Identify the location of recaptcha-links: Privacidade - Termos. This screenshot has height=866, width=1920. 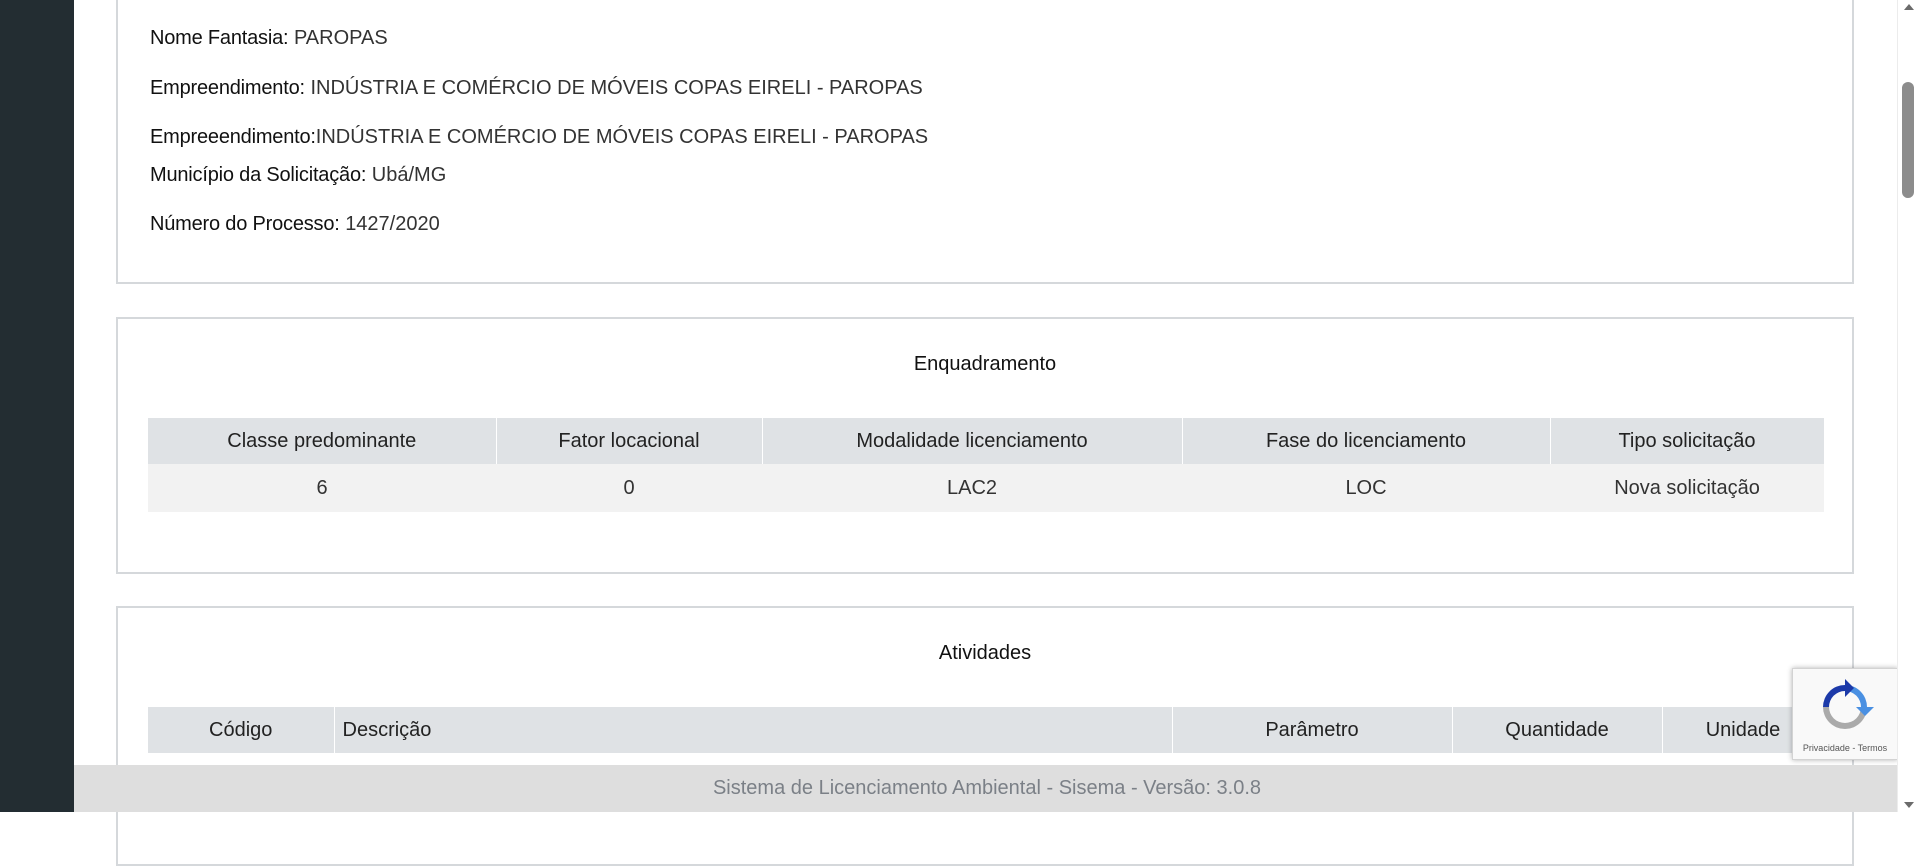
(1845, 748).